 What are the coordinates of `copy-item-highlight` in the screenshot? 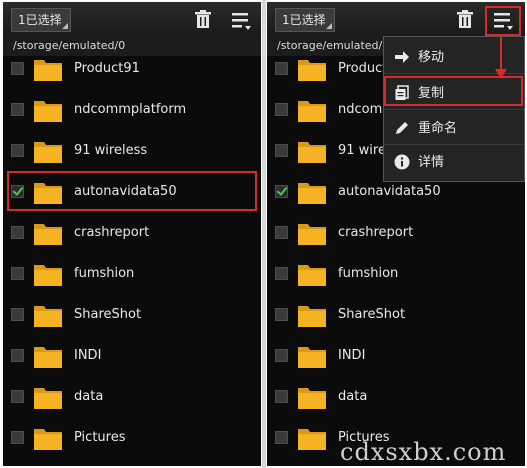 It's located at (453, 91).